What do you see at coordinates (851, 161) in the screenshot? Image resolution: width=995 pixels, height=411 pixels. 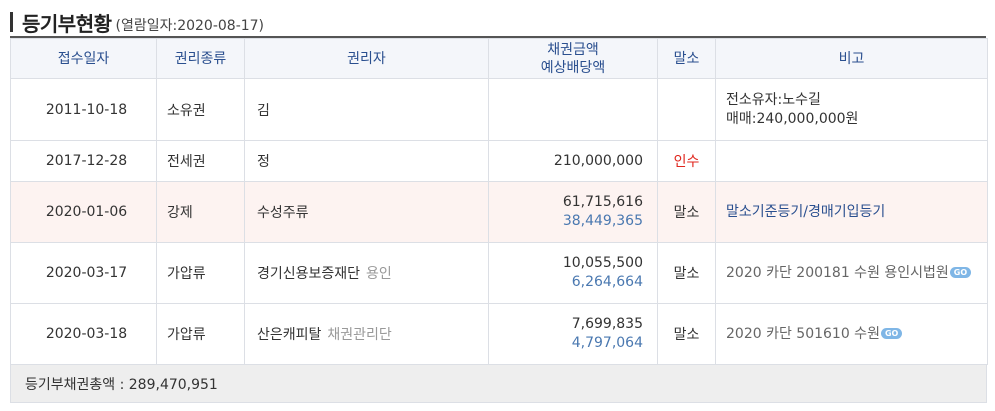 I see `row-note` at bounding box center [851, 161].